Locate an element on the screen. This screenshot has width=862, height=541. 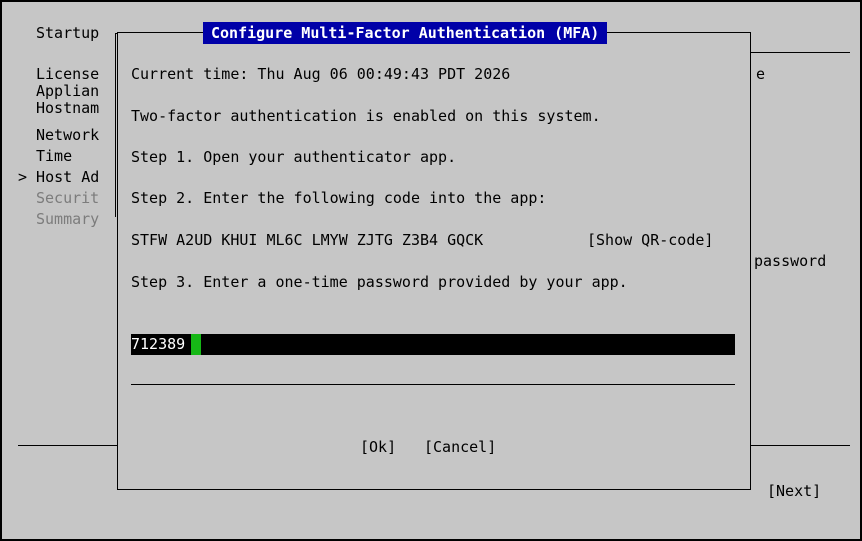
nav-item-host-admin: > Host Ad is located at coordinates (58, 177).